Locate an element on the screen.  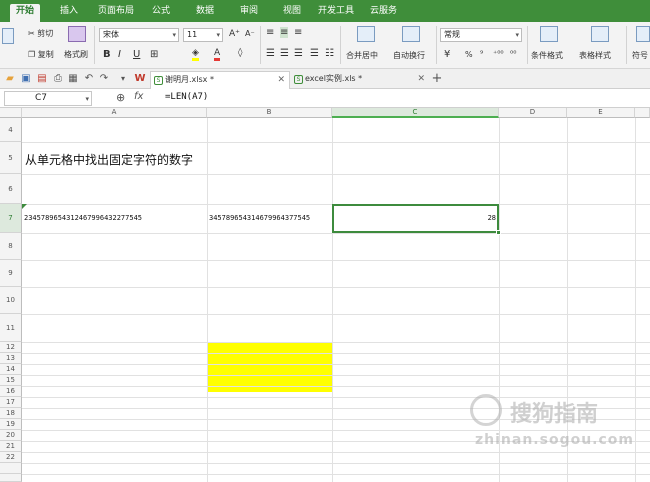
print-preview-icon: ▦ is located at coordinates (73, 79).